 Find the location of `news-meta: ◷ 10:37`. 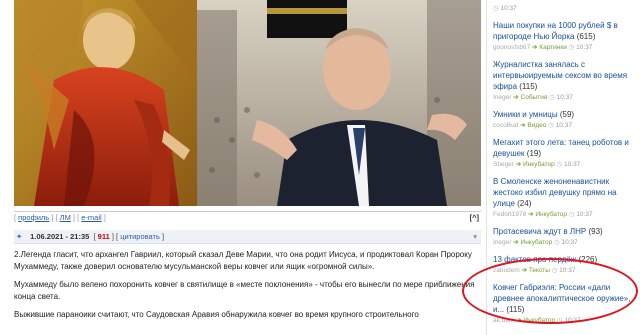

news-meta: ◷ 10:37 is located at coordinates (565, 9).